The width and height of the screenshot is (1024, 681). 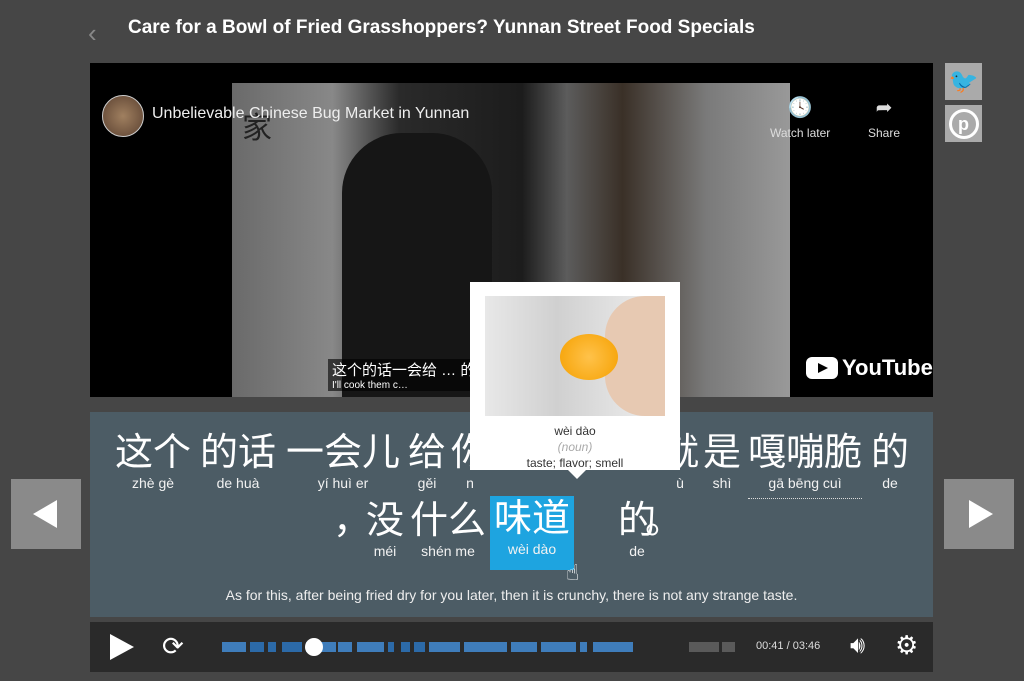 I want to click on progress-bar, so click(x=478, y=647).